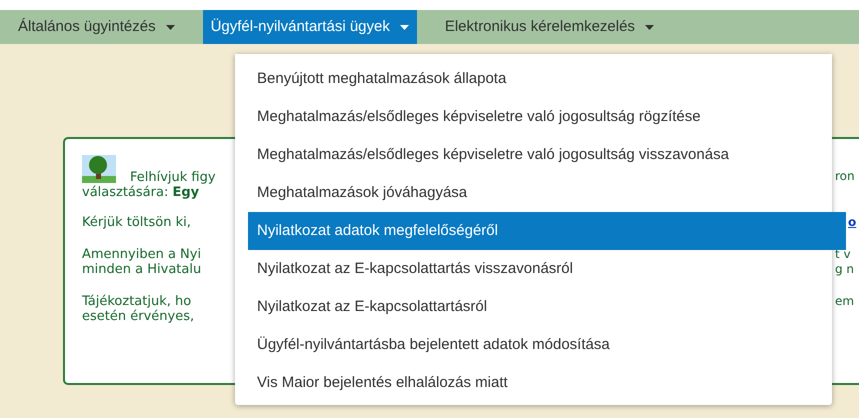  Describe the element at coordinates (845, 176) in the screenshot. I see `text-fragment: ron` at that location.